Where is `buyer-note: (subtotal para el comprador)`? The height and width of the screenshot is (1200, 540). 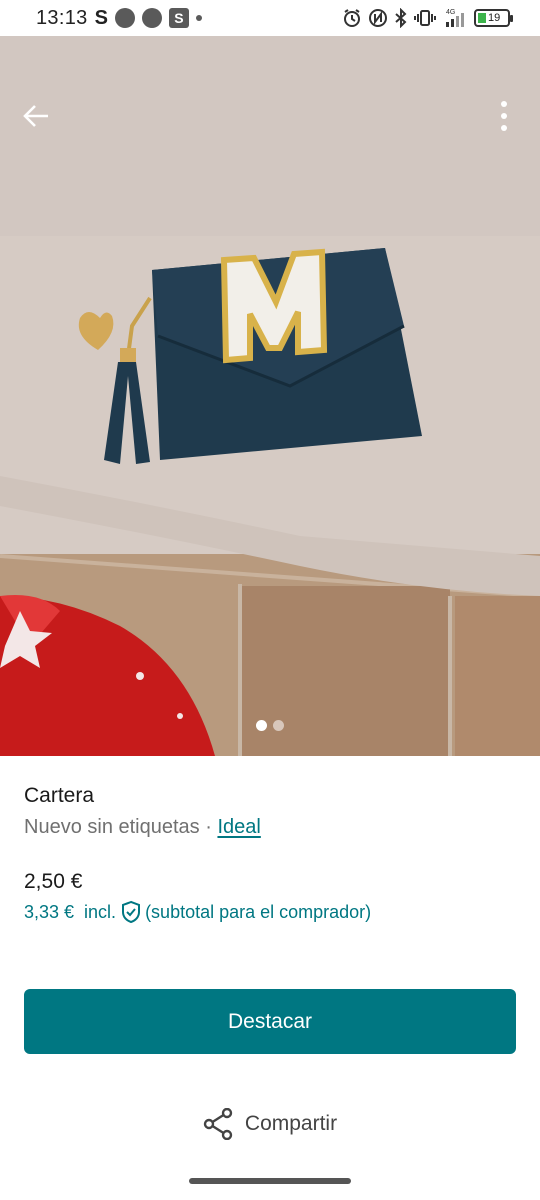 buyer-note: (subtotal para el comprador) is located at coordinates (258, 911).